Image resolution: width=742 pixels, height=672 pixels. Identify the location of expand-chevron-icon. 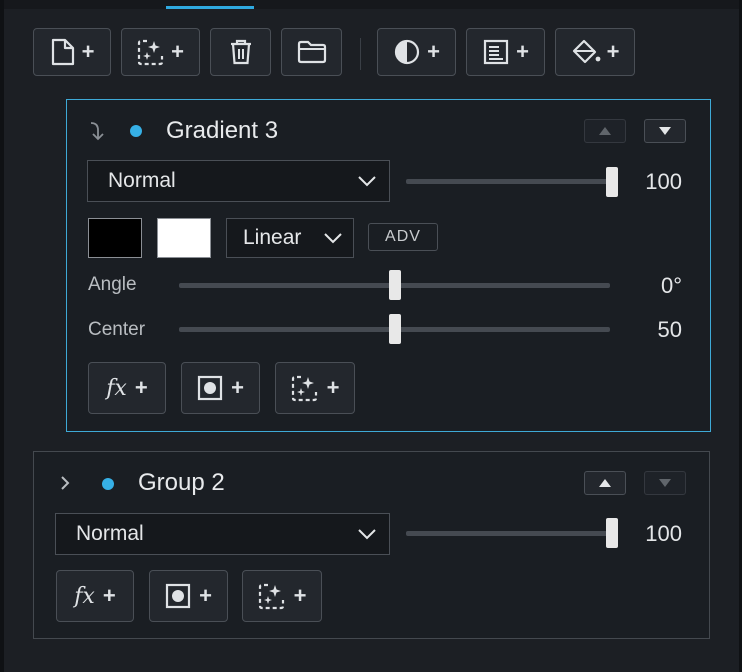
(65, 483).